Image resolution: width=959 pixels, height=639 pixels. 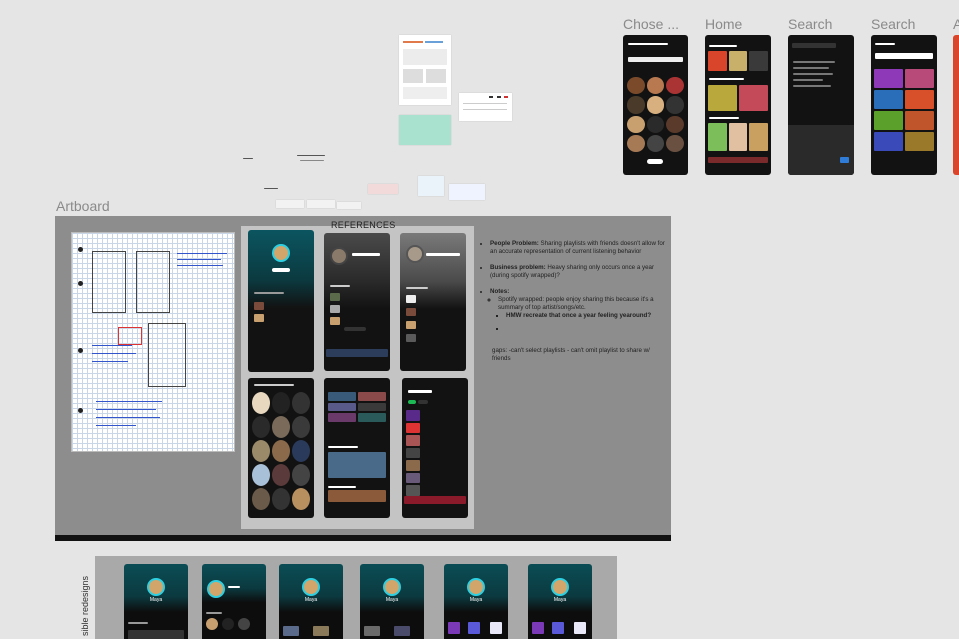 What do you see at coordinates (83, 206) in the screenshot?
I see `artboard-label: Artboard` at bounding box center [83, 206].